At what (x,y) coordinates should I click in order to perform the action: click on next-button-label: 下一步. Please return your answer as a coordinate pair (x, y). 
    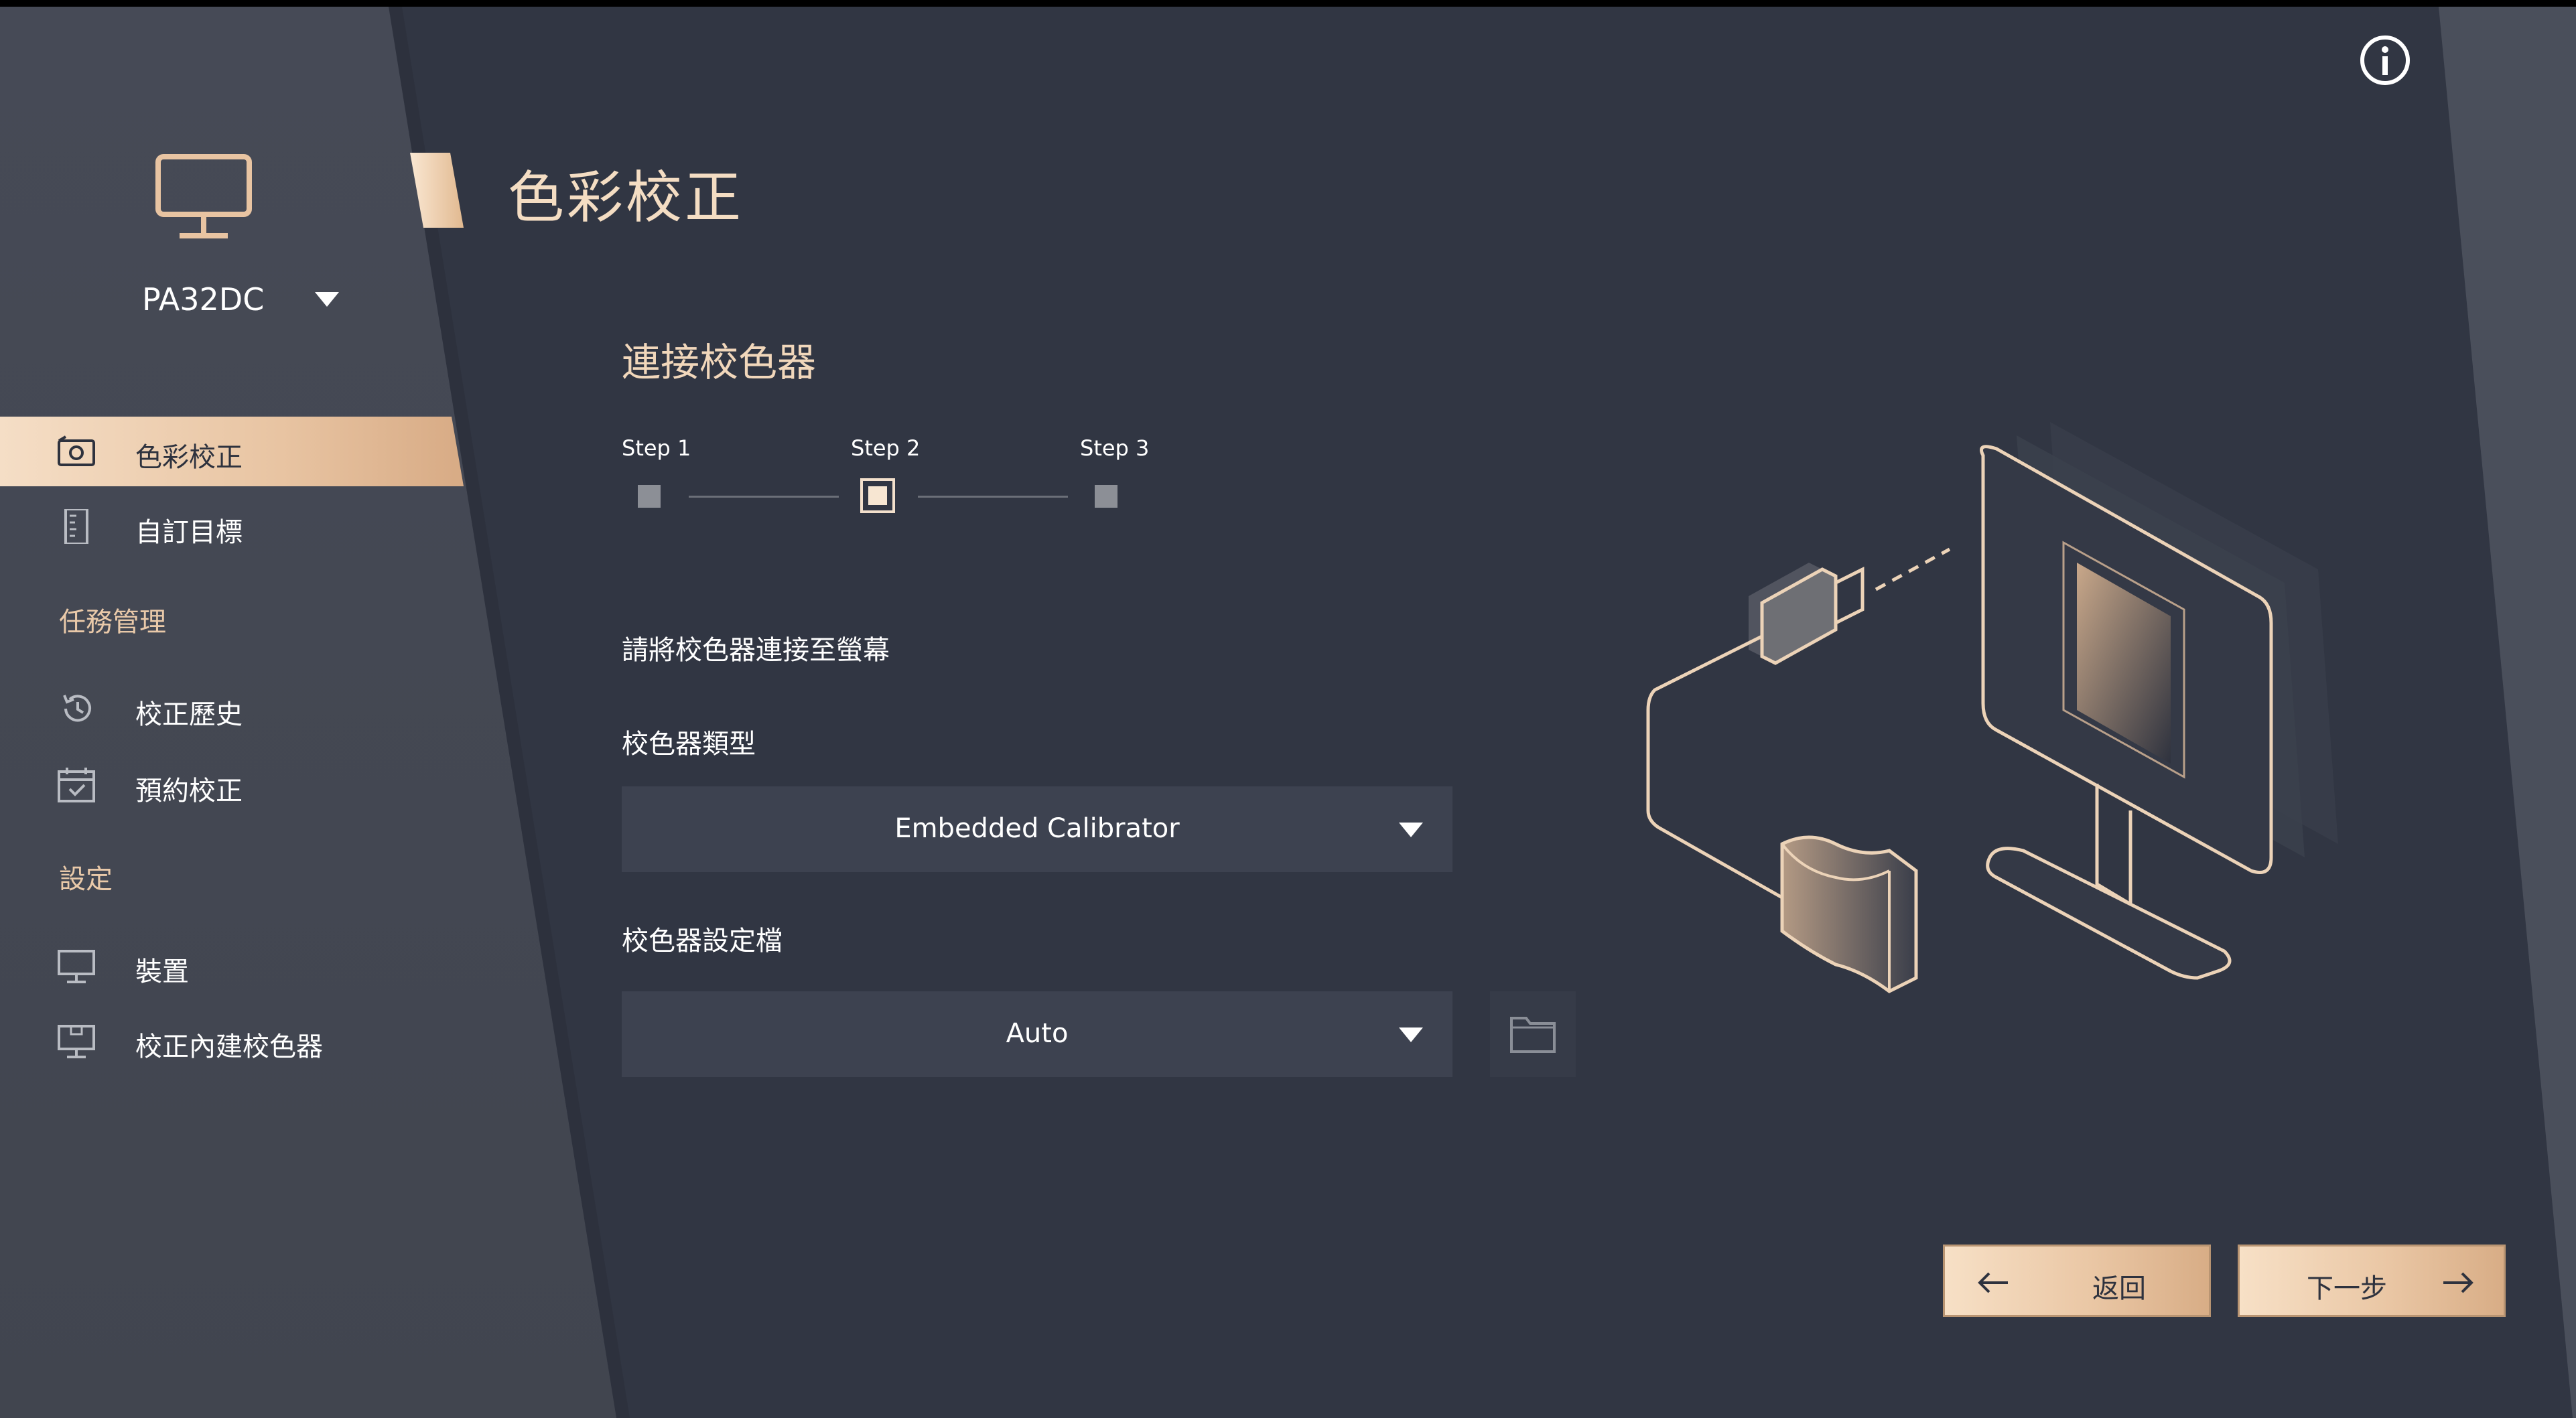
    Looking at the image, I should click on (2347, 1288).